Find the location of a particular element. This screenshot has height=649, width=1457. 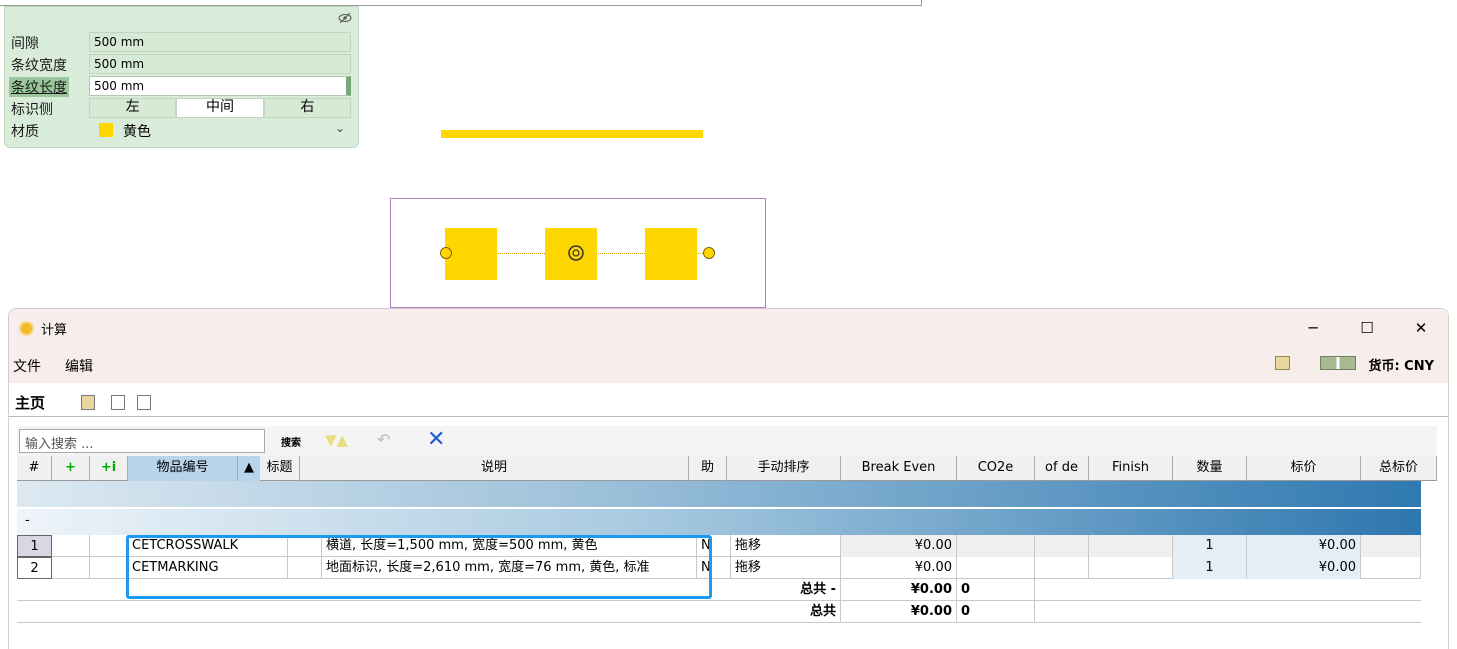

prop-row-stripe-length: 条纹长度 500 mm is located at coordinates (181, 86).